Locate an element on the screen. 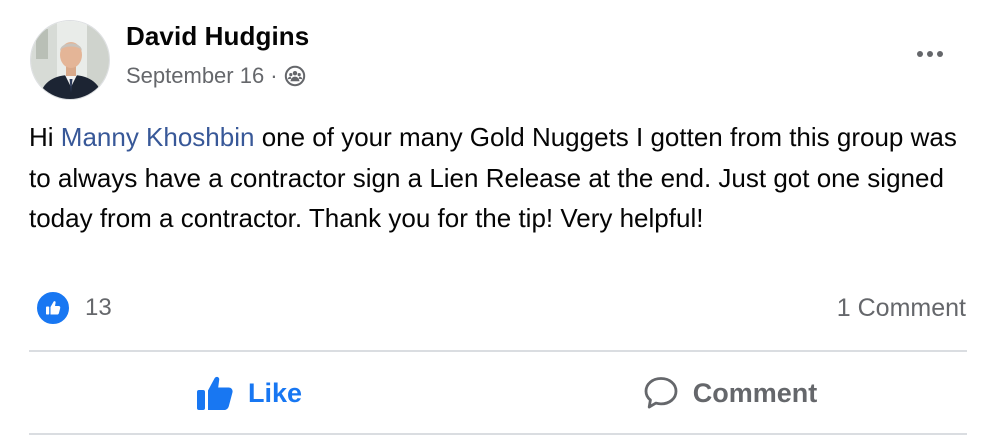  thumbs-up-icon is located at coordinates (215, 393).